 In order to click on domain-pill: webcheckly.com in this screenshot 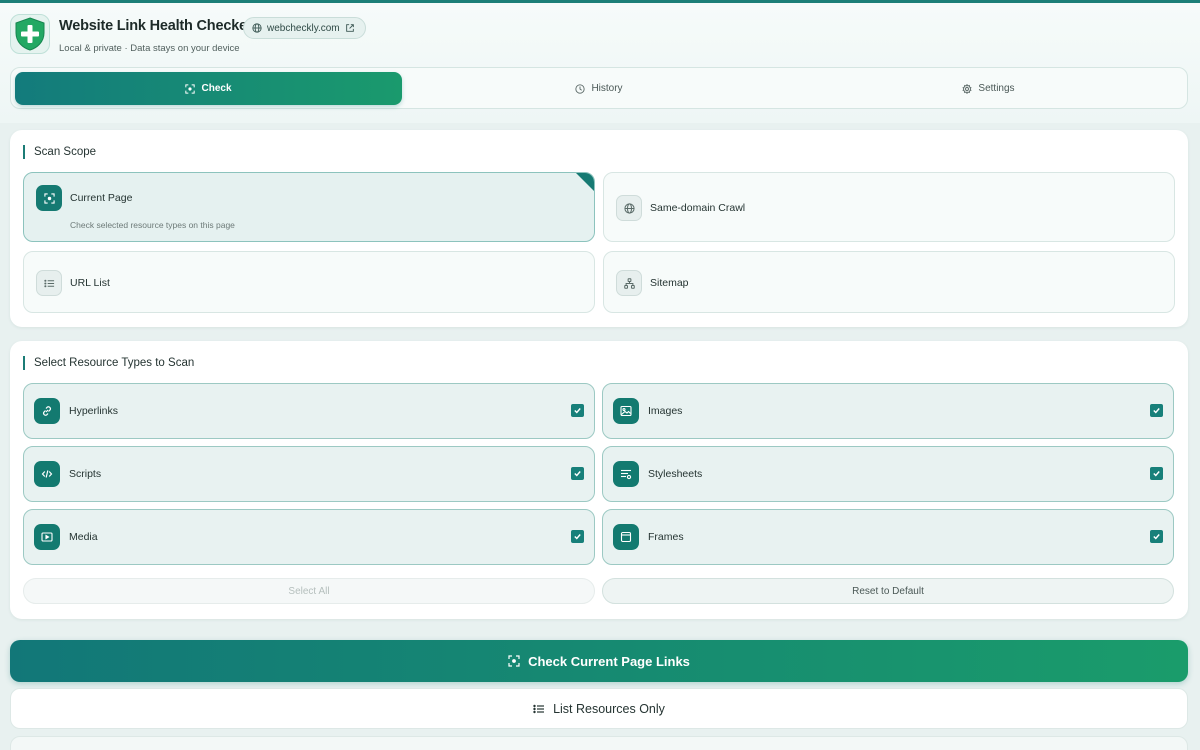, I will do `click(304, 28)`.